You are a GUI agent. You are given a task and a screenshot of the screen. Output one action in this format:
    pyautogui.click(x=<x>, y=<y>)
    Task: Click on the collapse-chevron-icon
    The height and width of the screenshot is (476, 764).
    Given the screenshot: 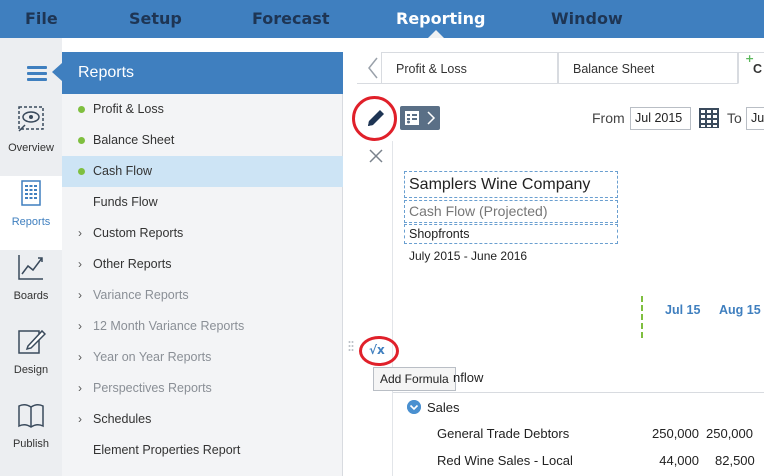 What is the action you would take?
    pyautogui.click(x=414, y=407)
    